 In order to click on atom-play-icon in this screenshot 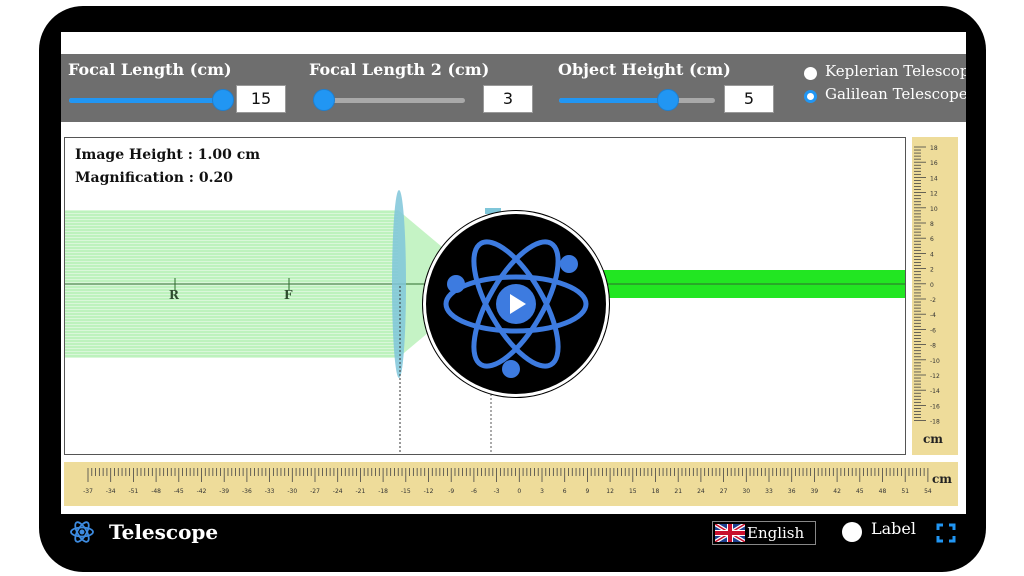, I will do `click(516, 304)`.